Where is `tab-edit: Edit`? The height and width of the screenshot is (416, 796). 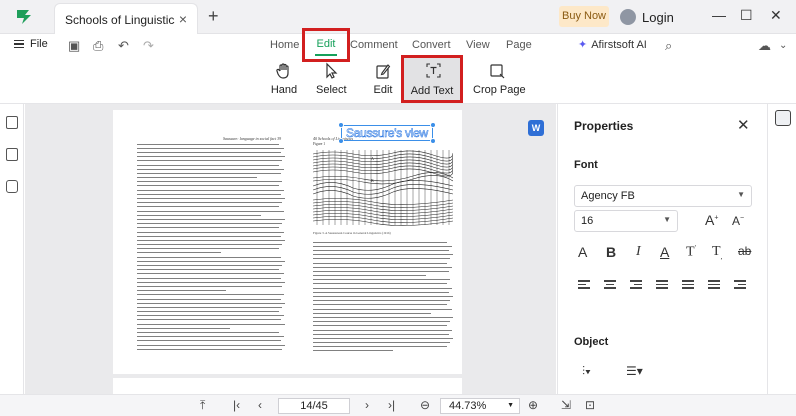
tab-edit: Edit is located at coordinates (326, 45).